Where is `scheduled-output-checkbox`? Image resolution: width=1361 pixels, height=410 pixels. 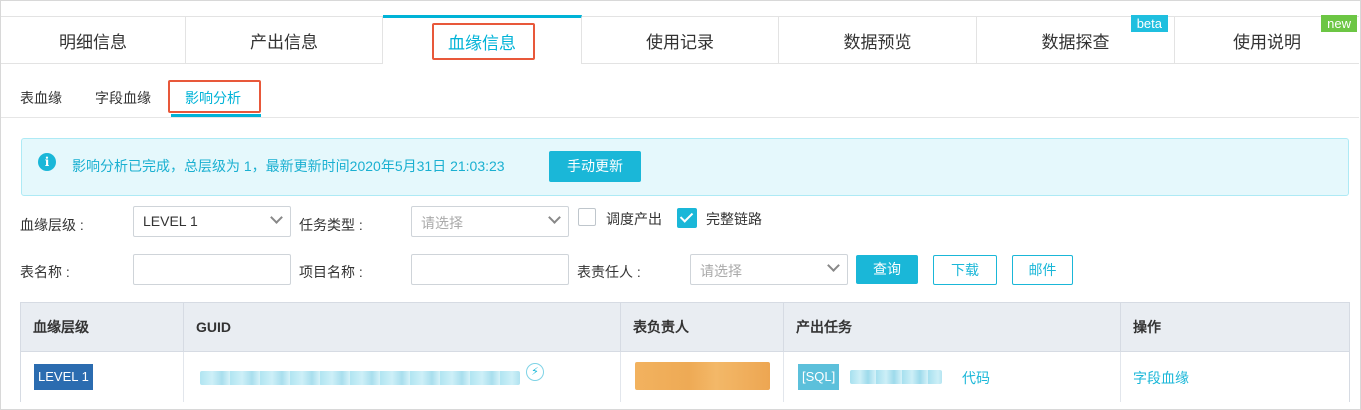 scheduled-output-checkbox is located at coordinates (587, 217).